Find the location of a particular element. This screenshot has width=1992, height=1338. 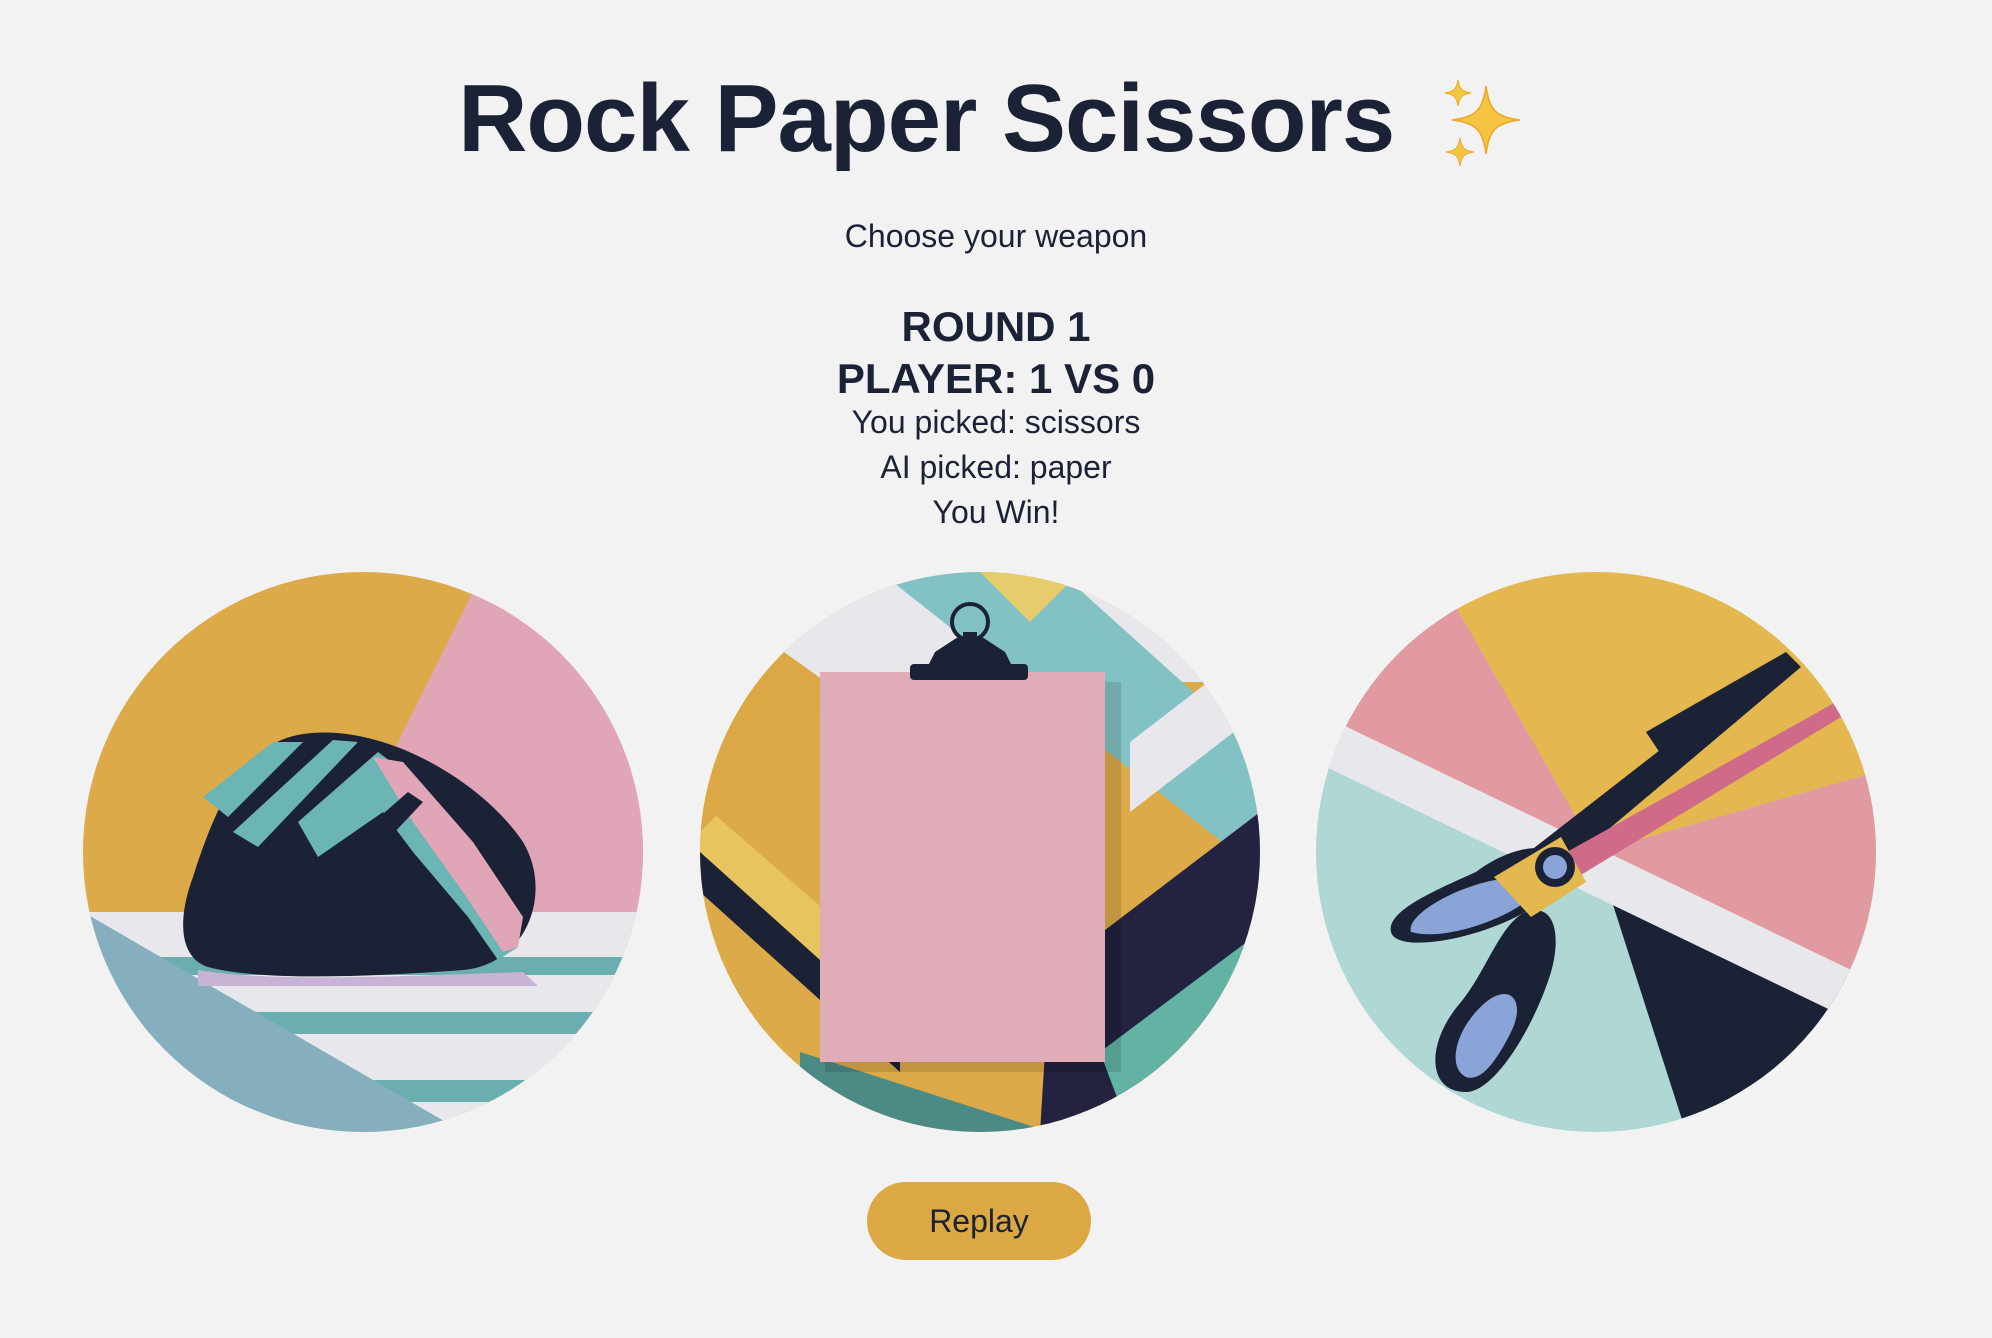

paper-icon is located at coordinates (980, 852).